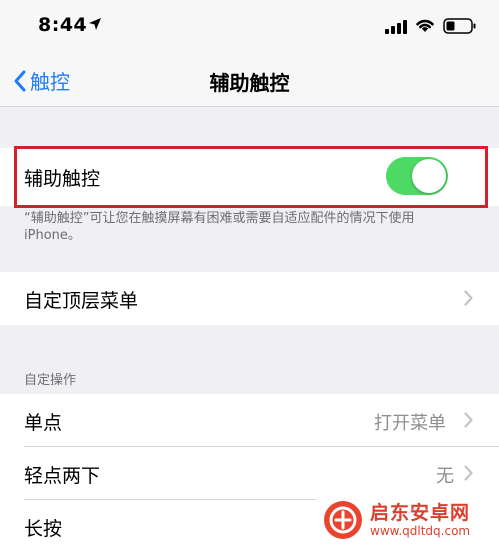  Describe the element at coordinates (249, 420) in the screenshot. I see `single-tap-row: 单点 打开菜单` at that location.